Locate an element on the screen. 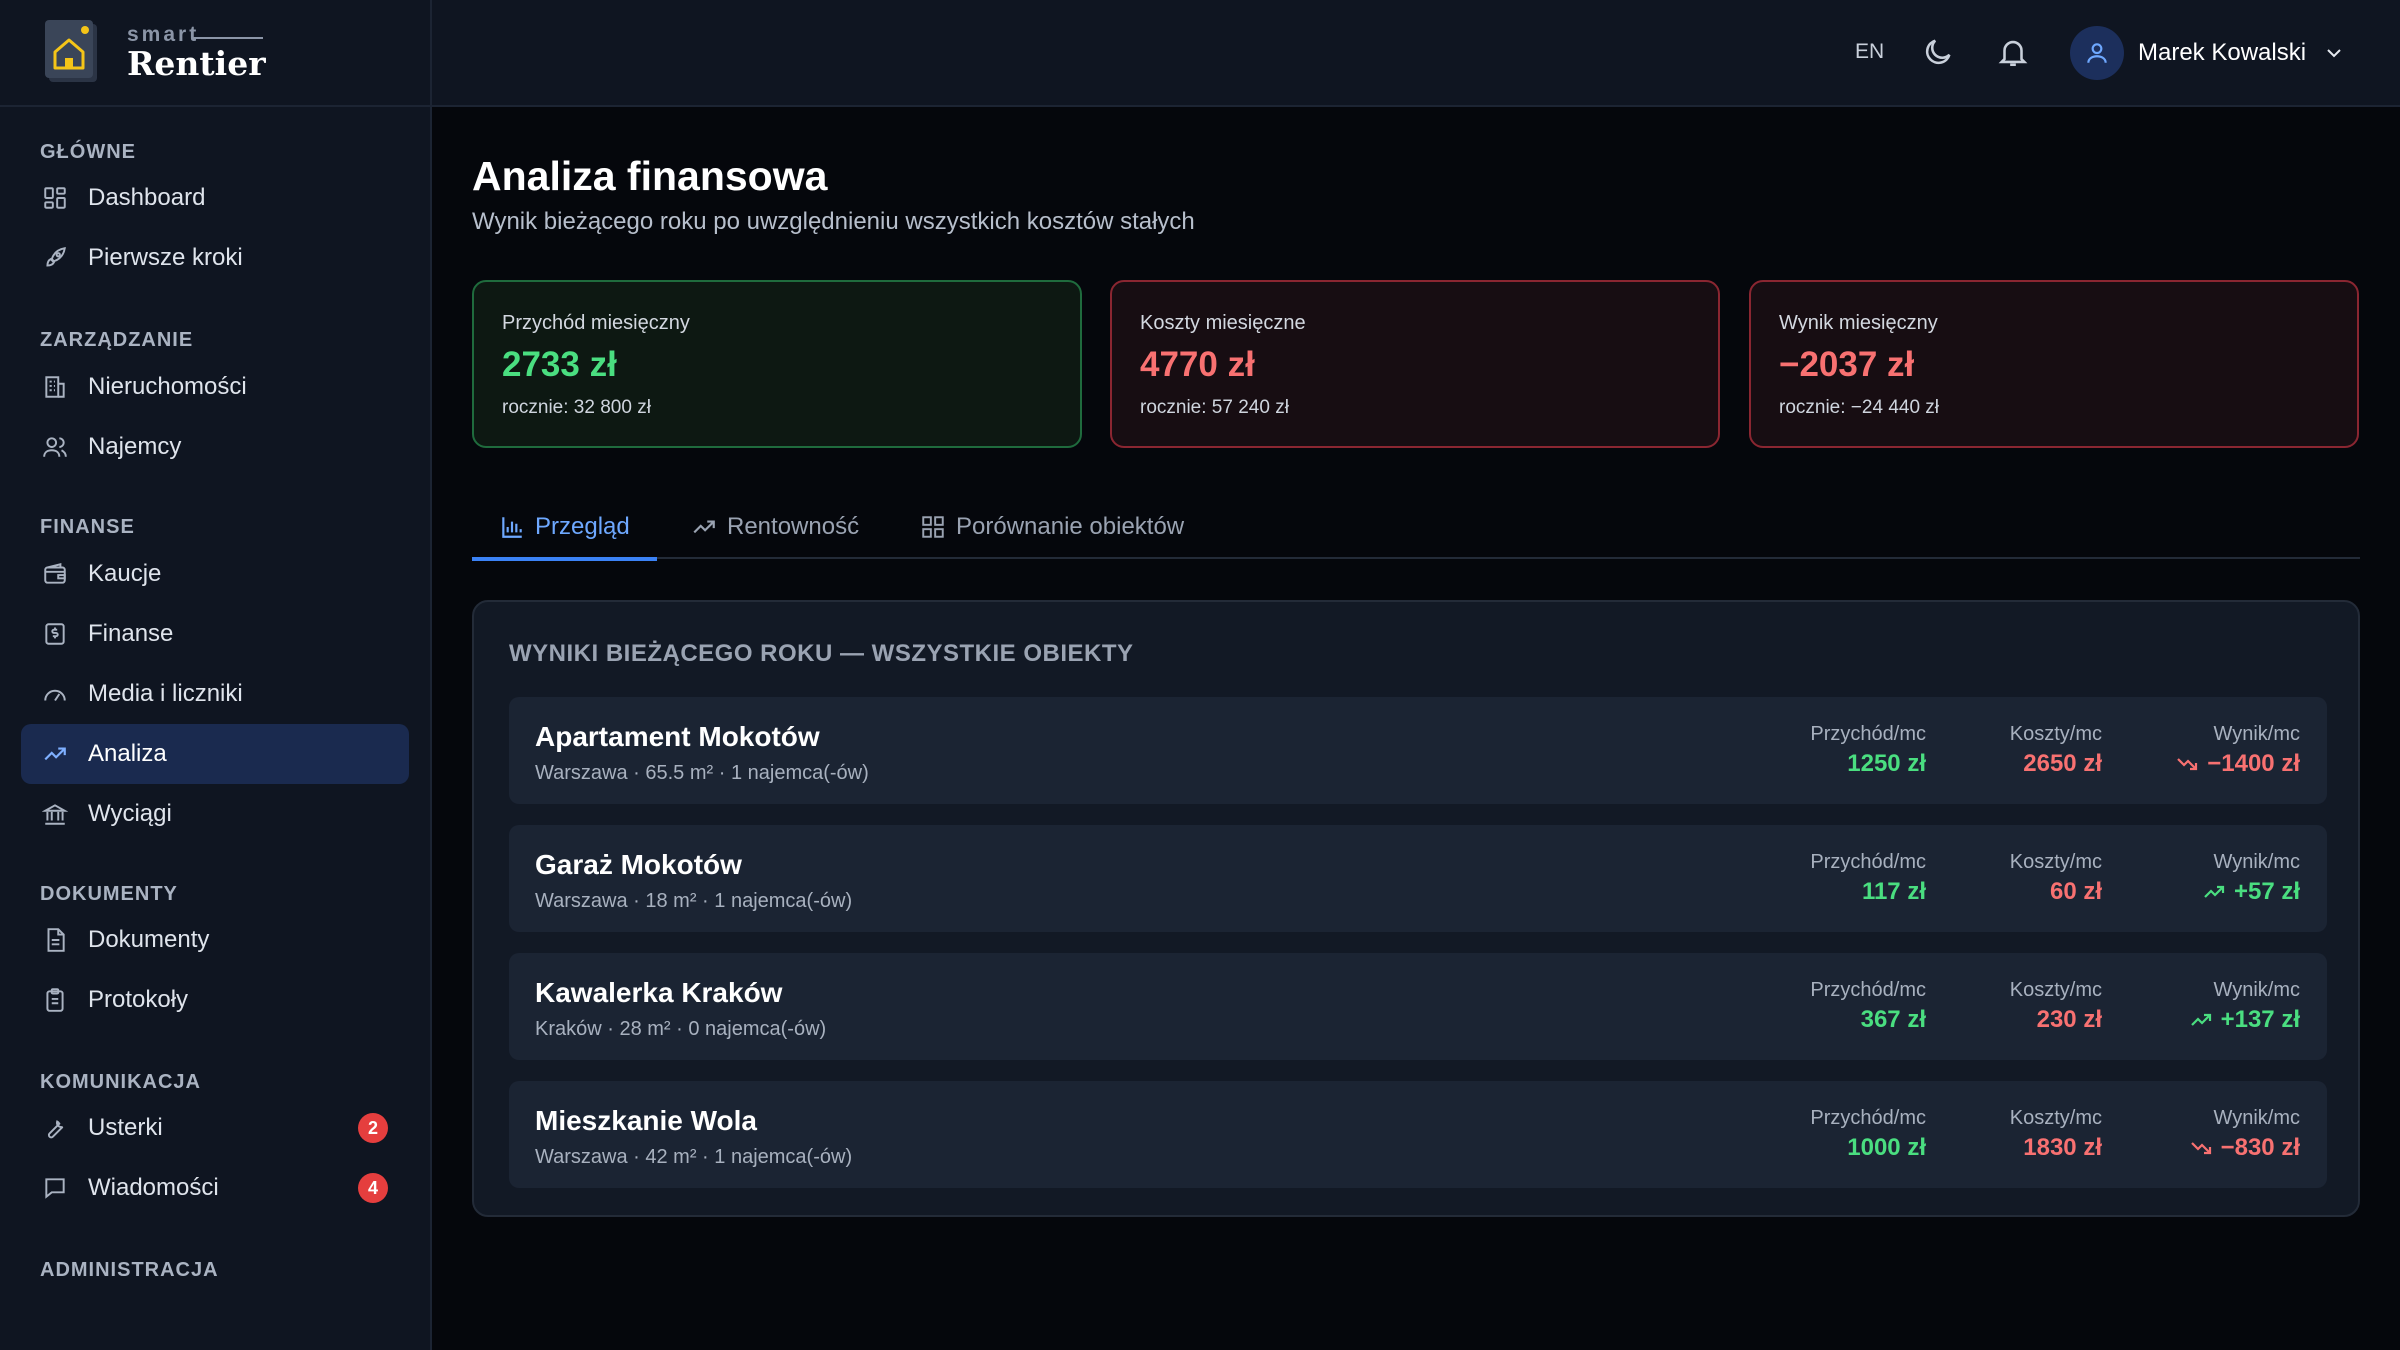 The image size is (2400, 1350). sidebar-item-label: Finanse is located at coordinates (131, 633).